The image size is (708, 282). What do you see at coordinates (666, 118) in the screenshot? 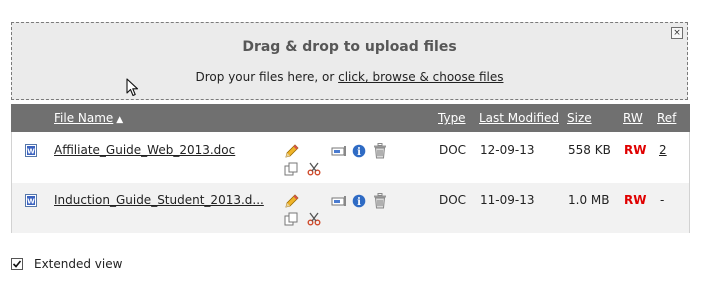
I see `column-ref: Ref` at bounding box center [666, 118].